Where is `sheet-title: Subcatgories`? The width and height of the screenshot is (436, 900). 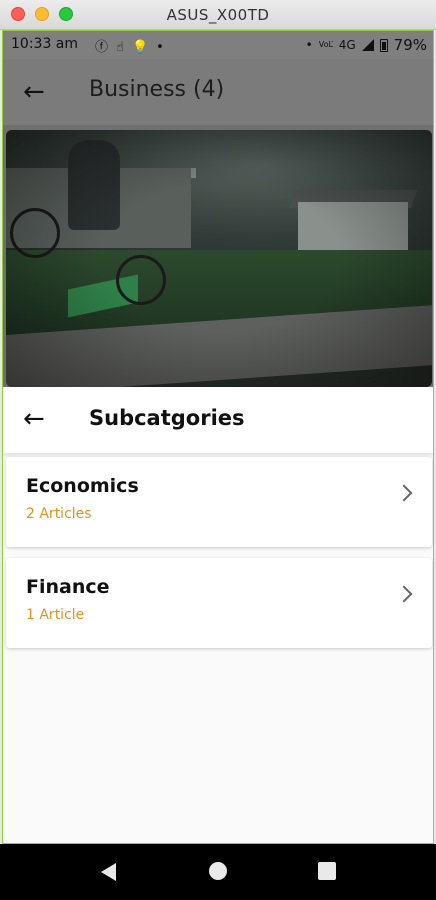 sheet-title: Subcatgories is located at coordinates (167, 418).